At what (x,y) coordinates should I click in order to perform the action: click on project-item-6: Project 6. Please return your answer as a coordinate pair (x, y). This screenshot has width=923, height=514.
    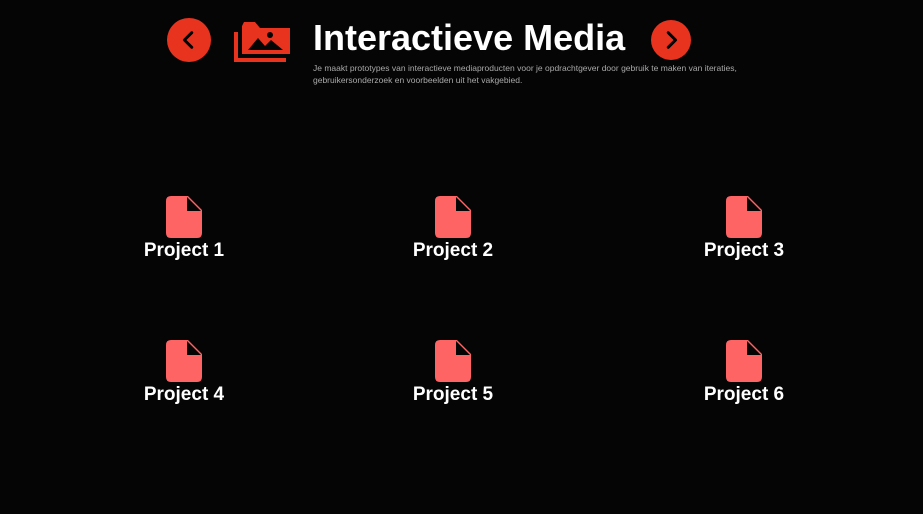
    Looking at the image, I should click on (744, 373).